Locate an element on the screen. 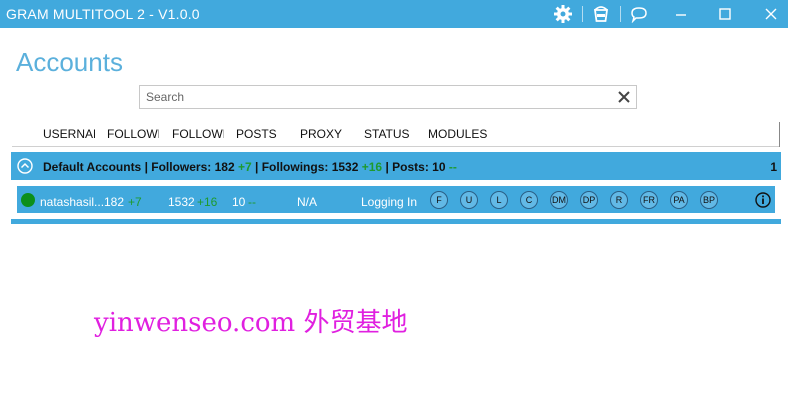 The width and height of the screenshot is (788, 413). bucket-icon is located at coordinates (601, 14).